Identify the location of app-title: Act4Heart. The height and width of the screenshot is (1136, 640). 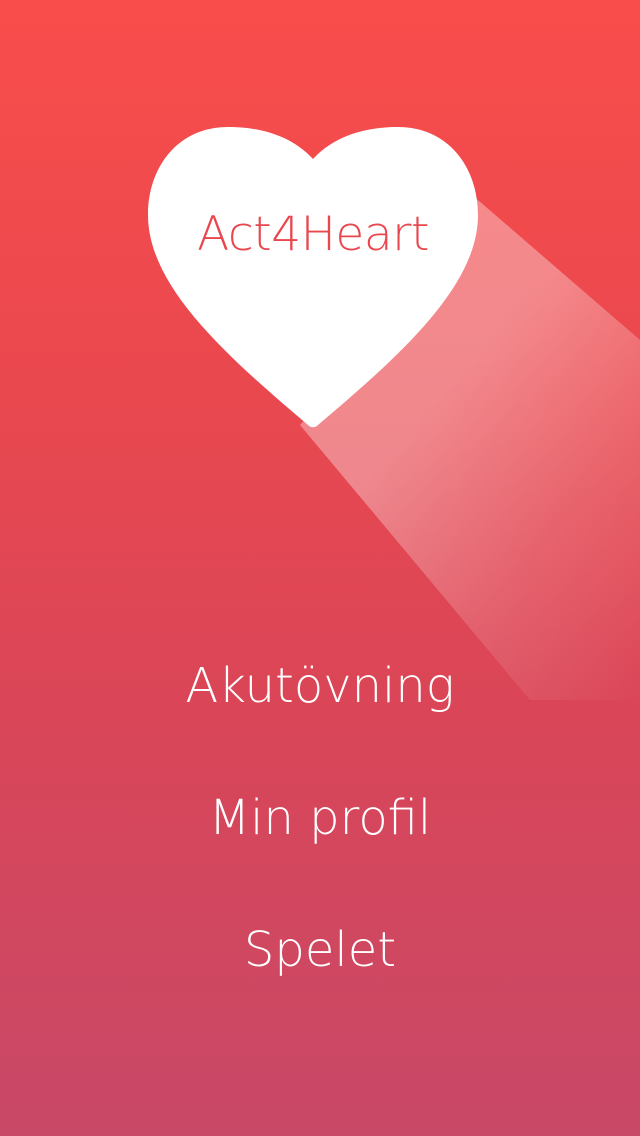
(313, 234).